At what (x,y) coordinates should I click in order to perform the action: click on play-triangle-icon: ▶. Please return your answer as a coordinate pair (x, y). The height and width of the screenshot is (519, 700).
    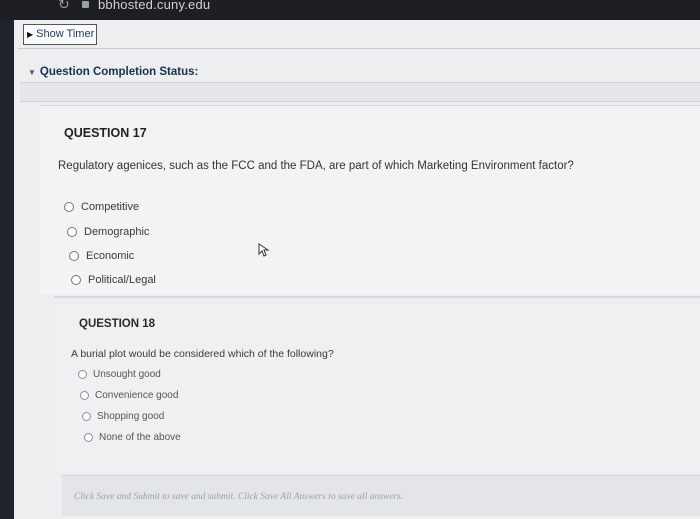
    Looking at the image, I should click on (30, 34).